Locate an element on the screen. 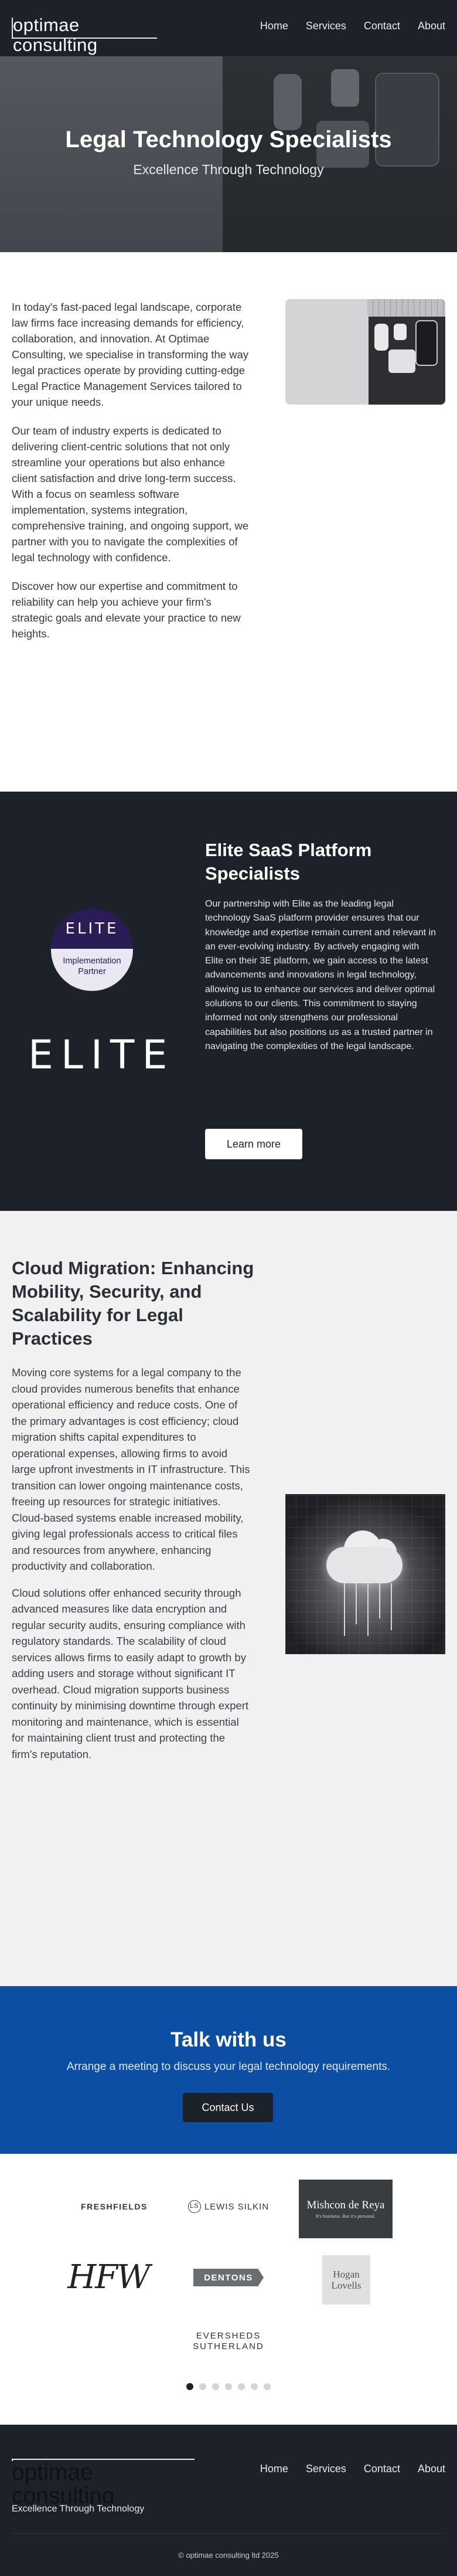 The image size is (457, 2576). contact-us-button: Contact Us is located at coordinates (228, 2107).